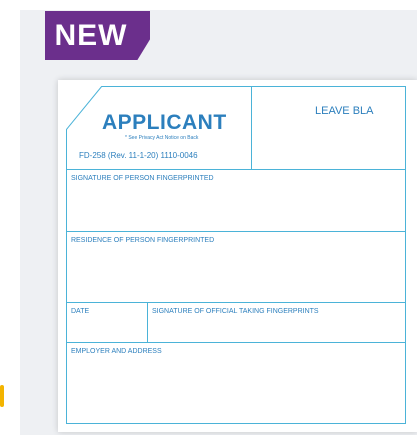 This screenshot has height=435, width=417. What do you see at coordinates (147, 322) in the screenshot?
I see `date-divider` at bounding box center [147, 322].